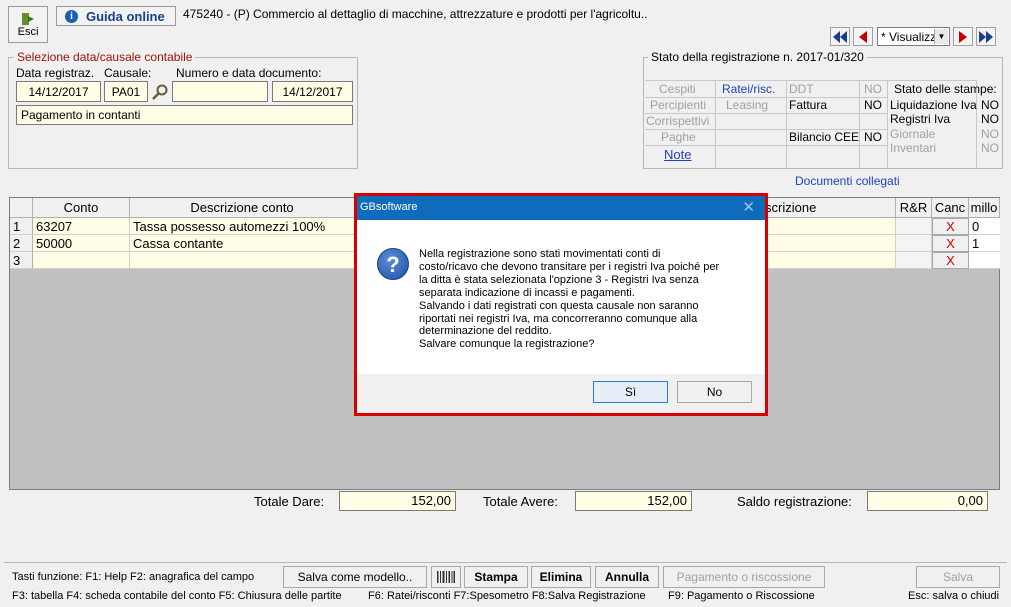  Describe the element at coordinates (984, 260) in the screenshot. I see `row-millo` at that location.